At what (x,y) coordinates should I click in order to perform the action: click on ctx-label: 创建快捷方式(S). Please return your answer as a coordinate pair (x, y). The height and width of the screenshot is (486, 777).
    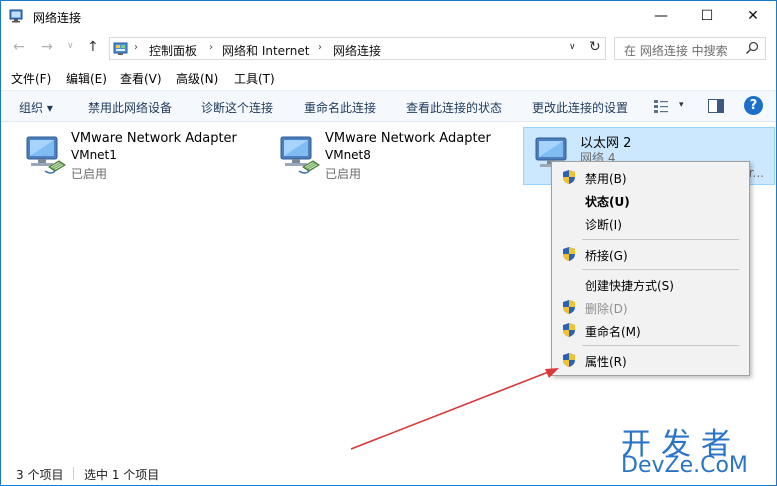
    Looking at the image, I should click on (629, 286).